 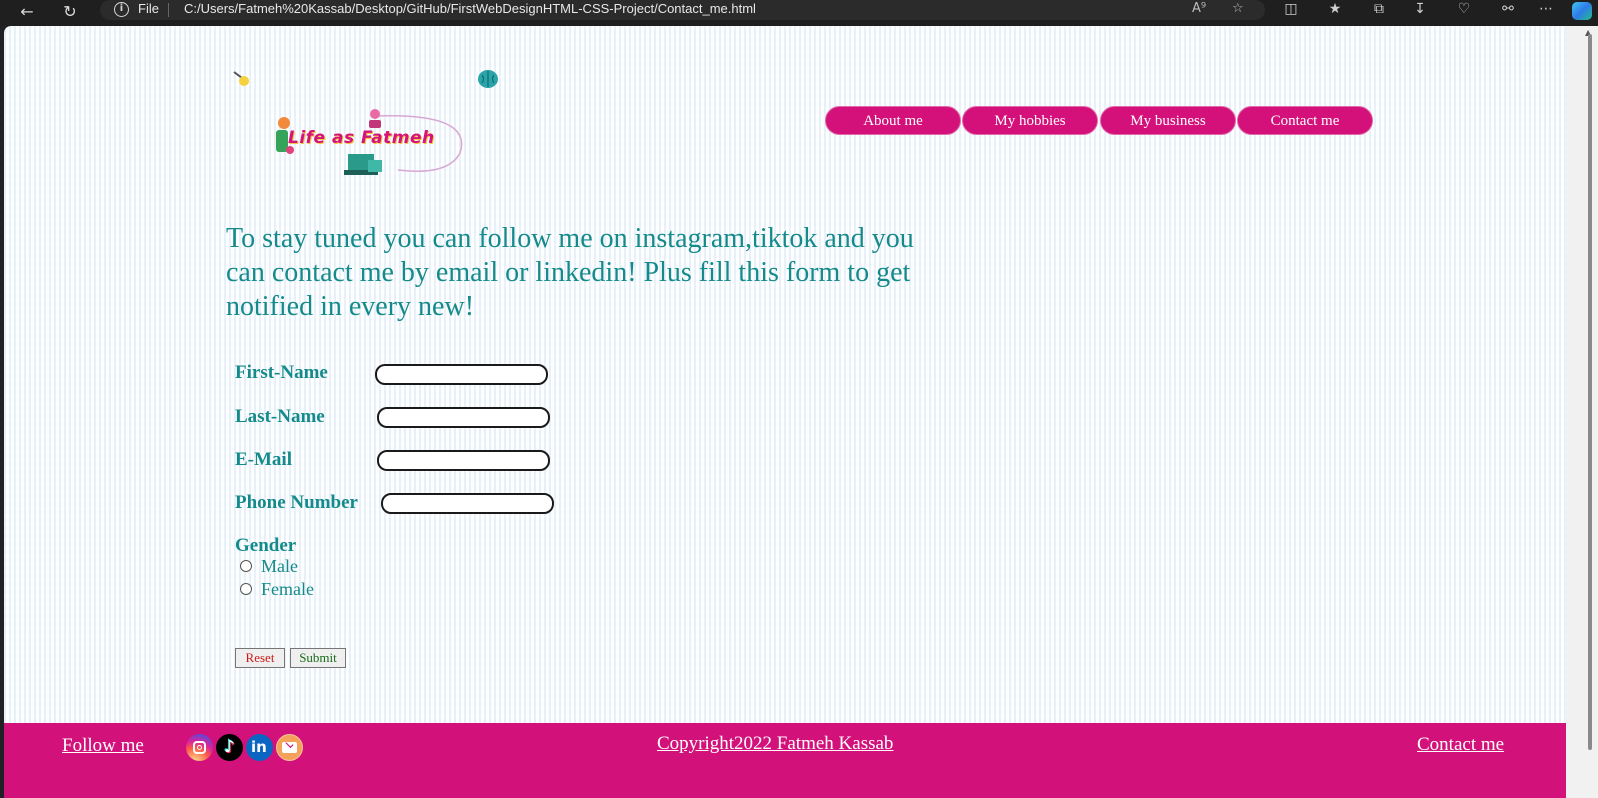 What do you see at coordinates (488, 79) in the screenshot?
I see `brain-icon` at bounding box center [488, 79].